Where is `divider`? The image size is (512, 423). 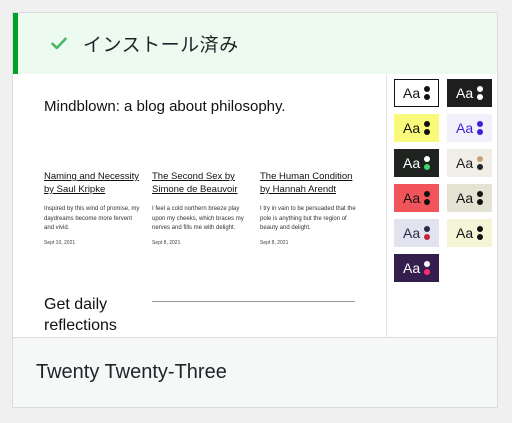 divider is located at coordinates (253, 301).